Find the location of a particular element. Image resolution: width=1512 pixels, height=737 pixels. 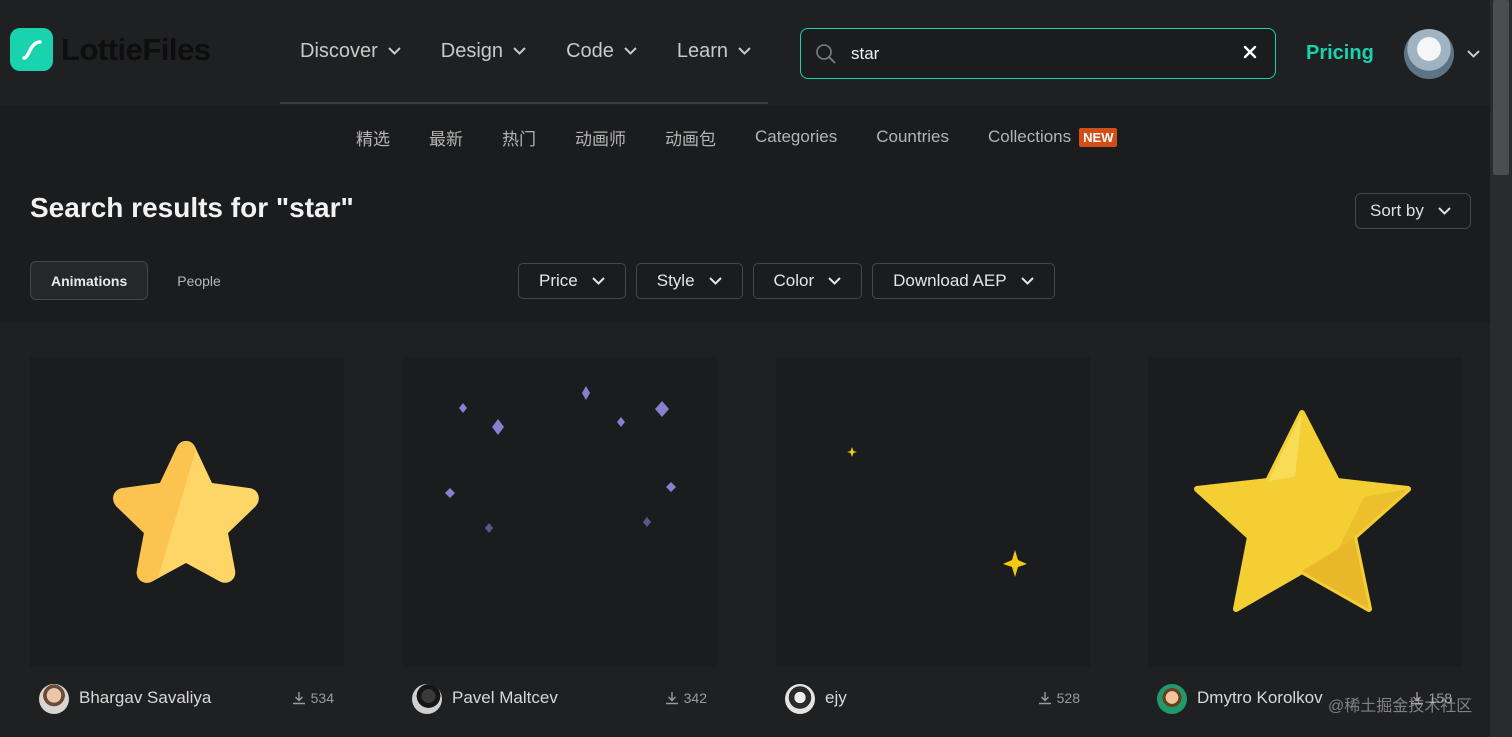

sparkle-animation-icon is located at coordinates (937, 512).